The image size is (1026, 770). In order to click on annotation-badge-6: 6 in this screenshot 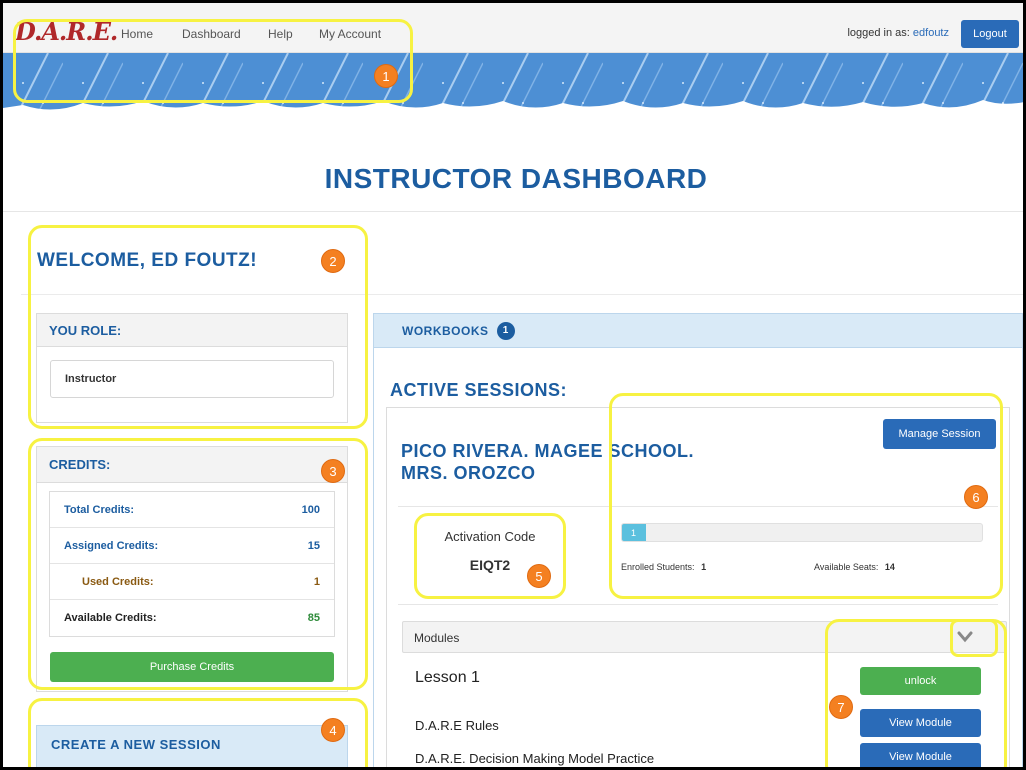, I will do `click(976, 497)`.